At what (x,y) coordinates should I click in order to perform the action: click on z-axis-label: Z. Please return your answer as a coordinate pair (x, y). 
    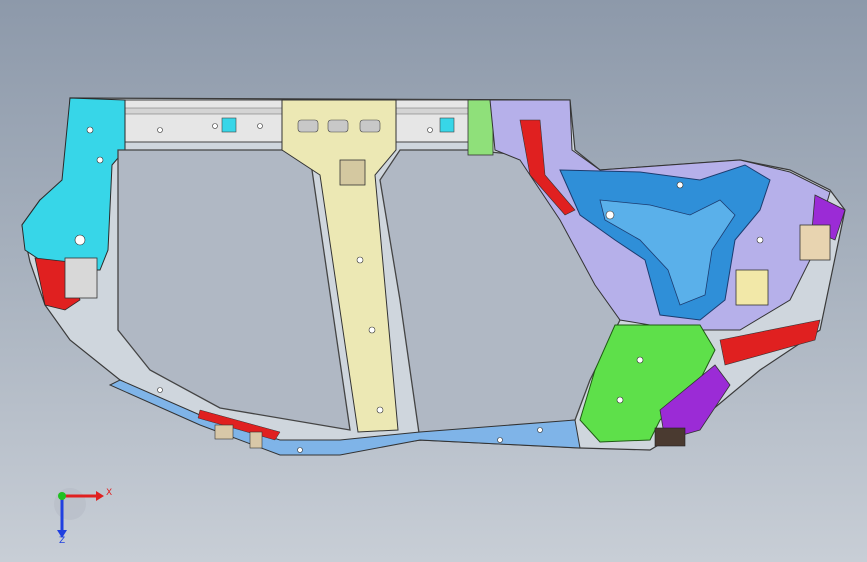
    Looking at the image, I should click on (62, 541).